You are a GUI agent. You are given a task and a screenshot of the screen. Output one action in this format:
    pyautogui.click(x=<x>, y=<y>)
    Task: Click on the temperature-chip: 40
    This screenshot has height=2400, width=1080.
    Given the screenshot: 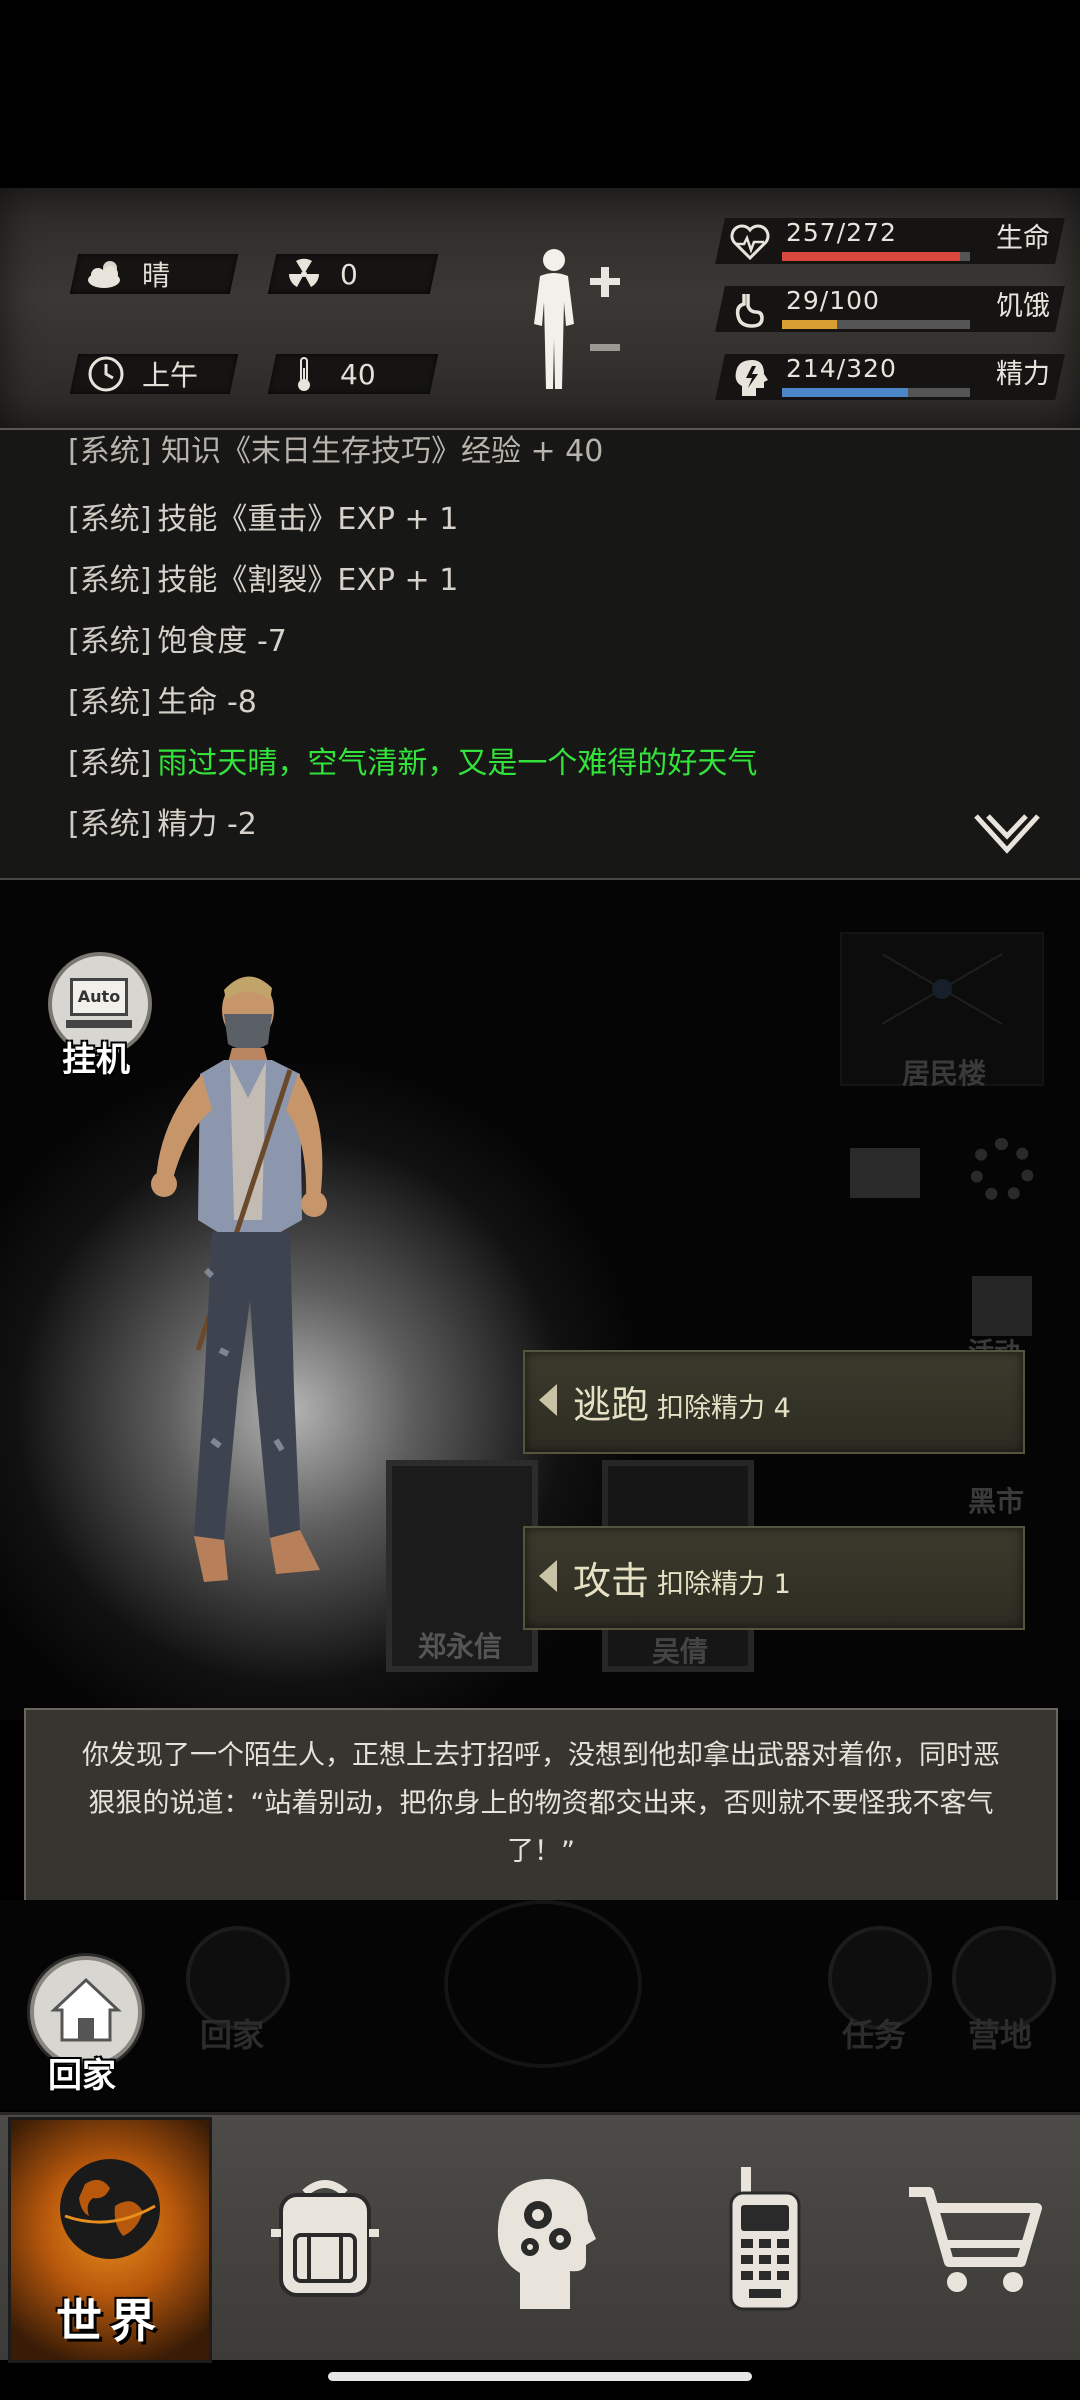 What is the action you would take?
    pyautogui.click(x=353, y=374)
    